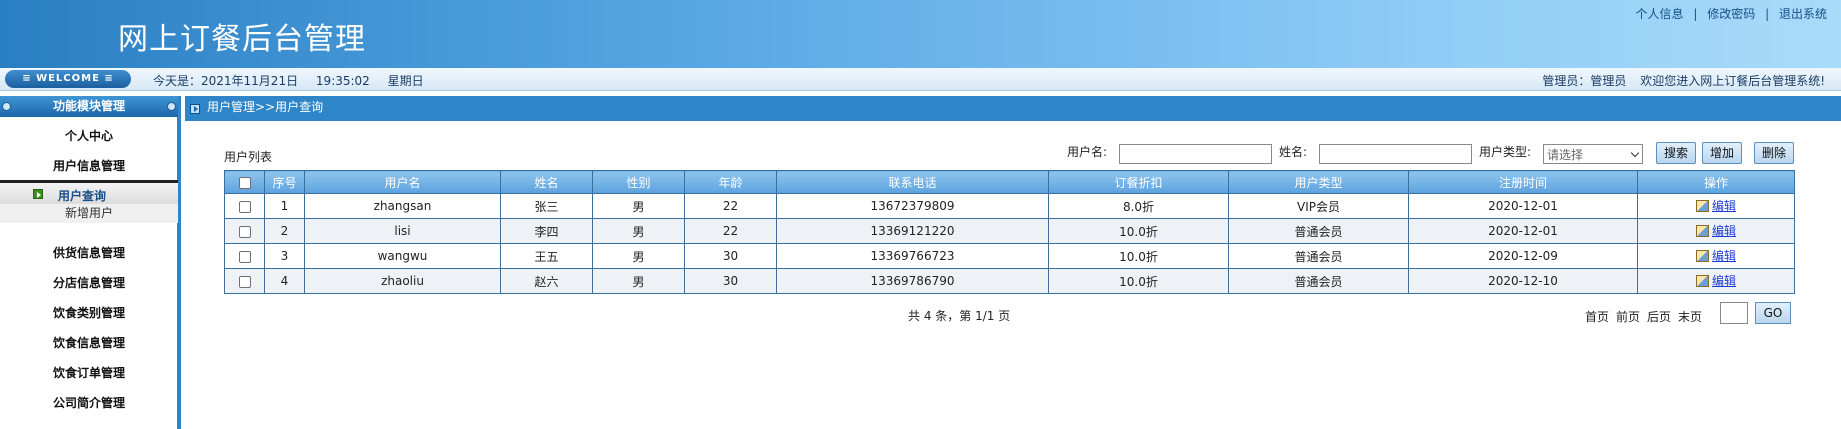 The width and height of the screenshot is (1841, 429). I want to click on chevron-down-icon, so click(1635, 153).